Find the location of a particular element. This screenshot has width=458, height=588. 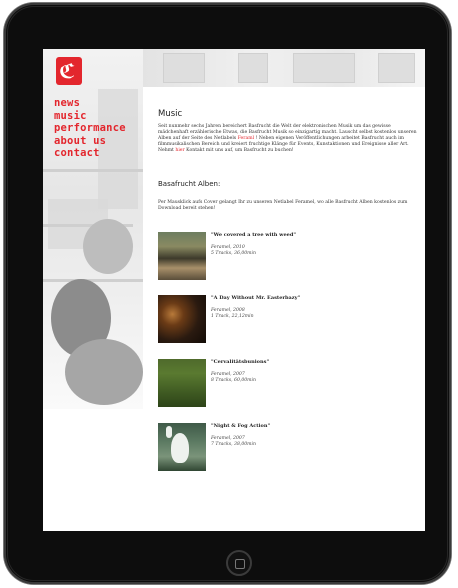

album-cover-dark-room is located at coordinates (182, 319).